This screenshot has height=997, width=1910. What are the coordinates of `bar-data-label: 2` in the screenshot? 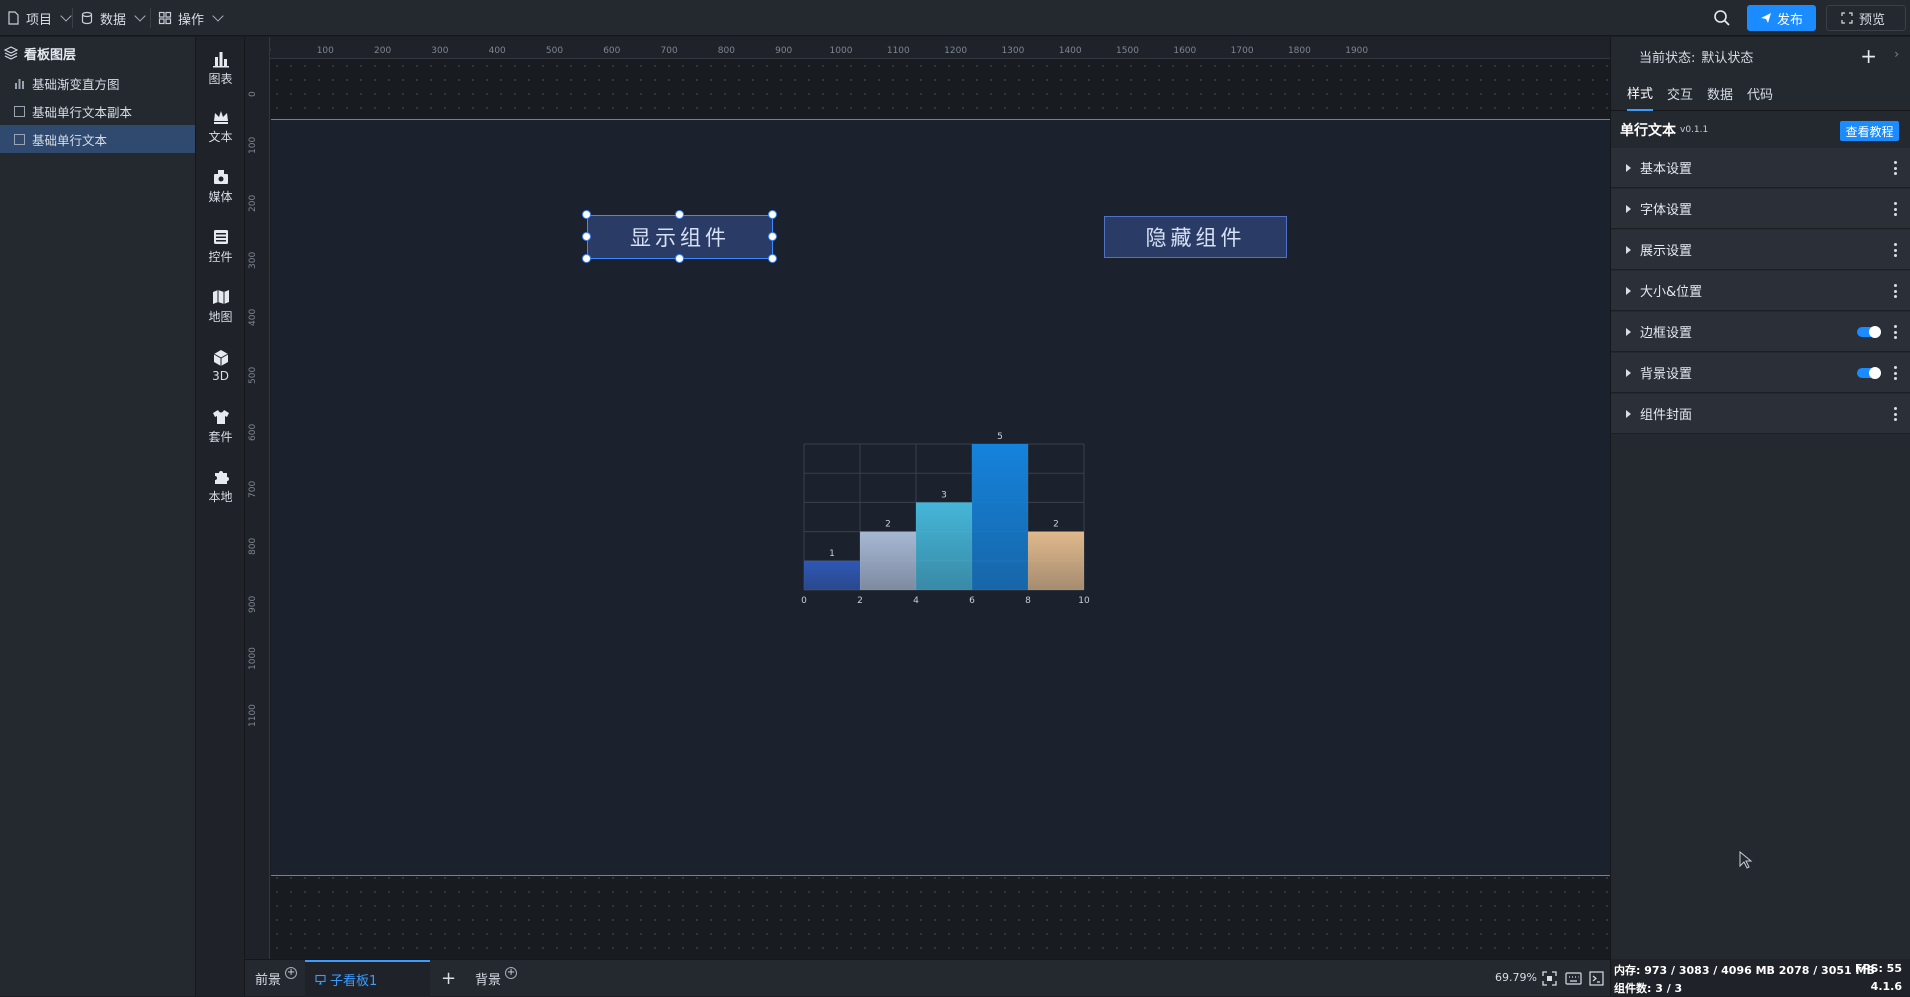 It's located at (1056, 525).